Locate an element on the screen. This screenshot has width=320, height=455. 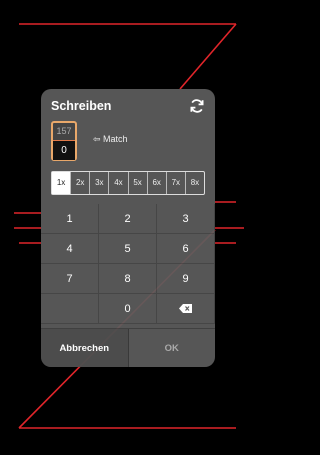
bg-line-diag-top is located at coordinates (208, 56).